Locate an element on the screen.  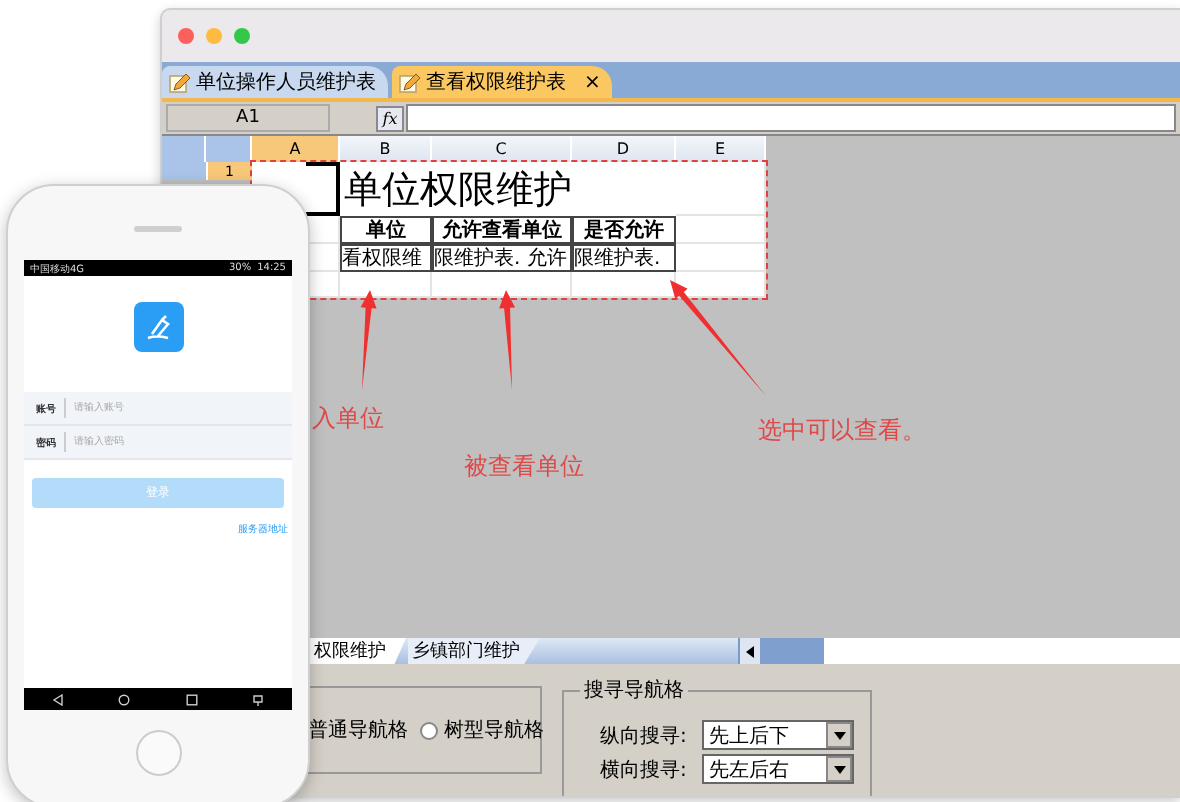
column-header: A is located at coordinates (296, 149).